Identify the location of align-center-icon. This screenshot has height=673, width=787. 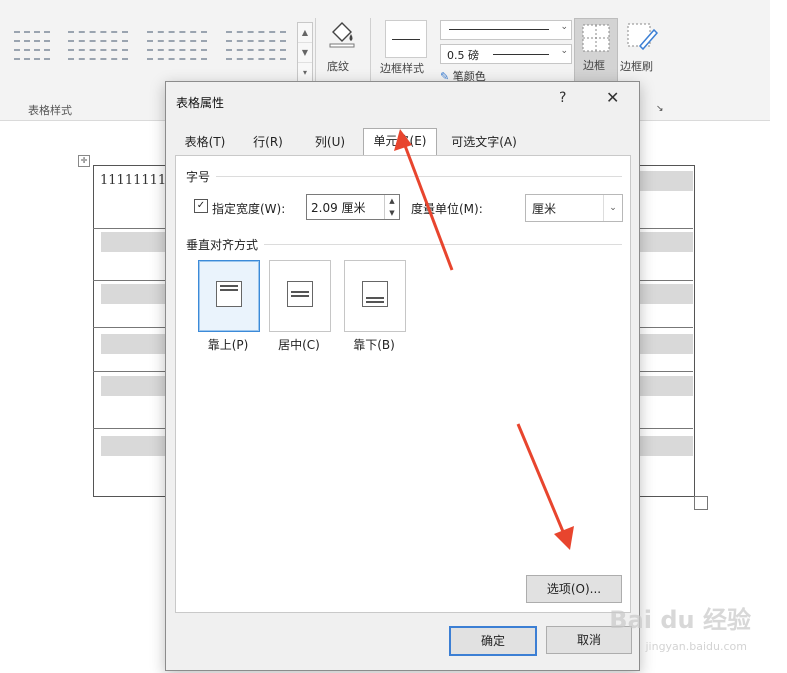
(300, 294).